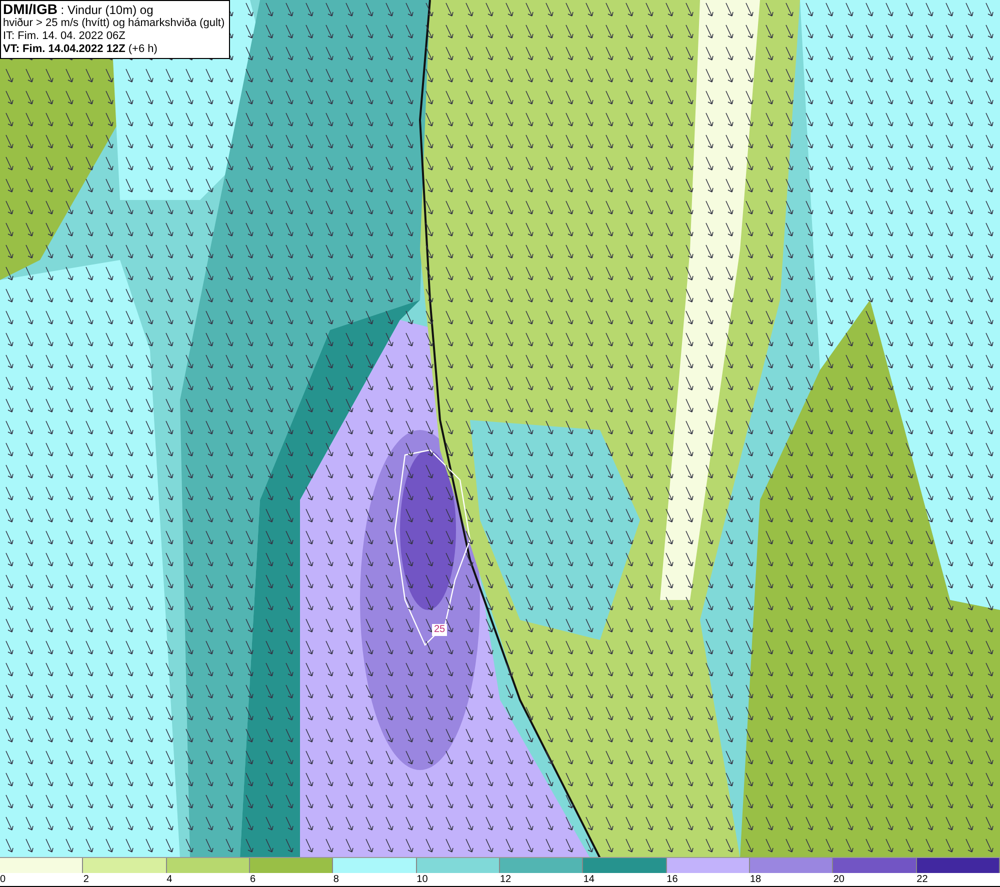 The height and width of the screenshot is (887, 1000). What do you see at coordinates (672, 879) in the screenshot?
I see `legend-tick-label: 16` at bounding box center [672, 879].